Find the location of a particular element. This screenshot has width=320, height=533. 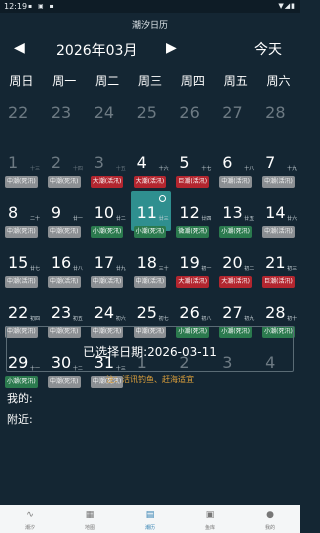

day-cell-selected: 11 廿三小潮(死汛) is located at coordinates (150, 215).